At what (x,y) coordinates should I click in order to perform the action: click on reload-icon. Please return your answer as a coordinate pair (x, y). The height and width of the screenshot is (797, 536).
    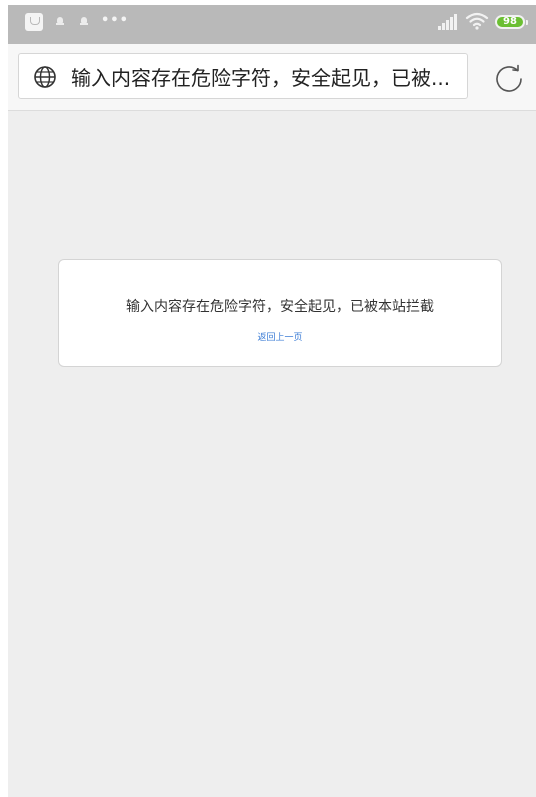
    Looking at the image, I should click on (509, 79).